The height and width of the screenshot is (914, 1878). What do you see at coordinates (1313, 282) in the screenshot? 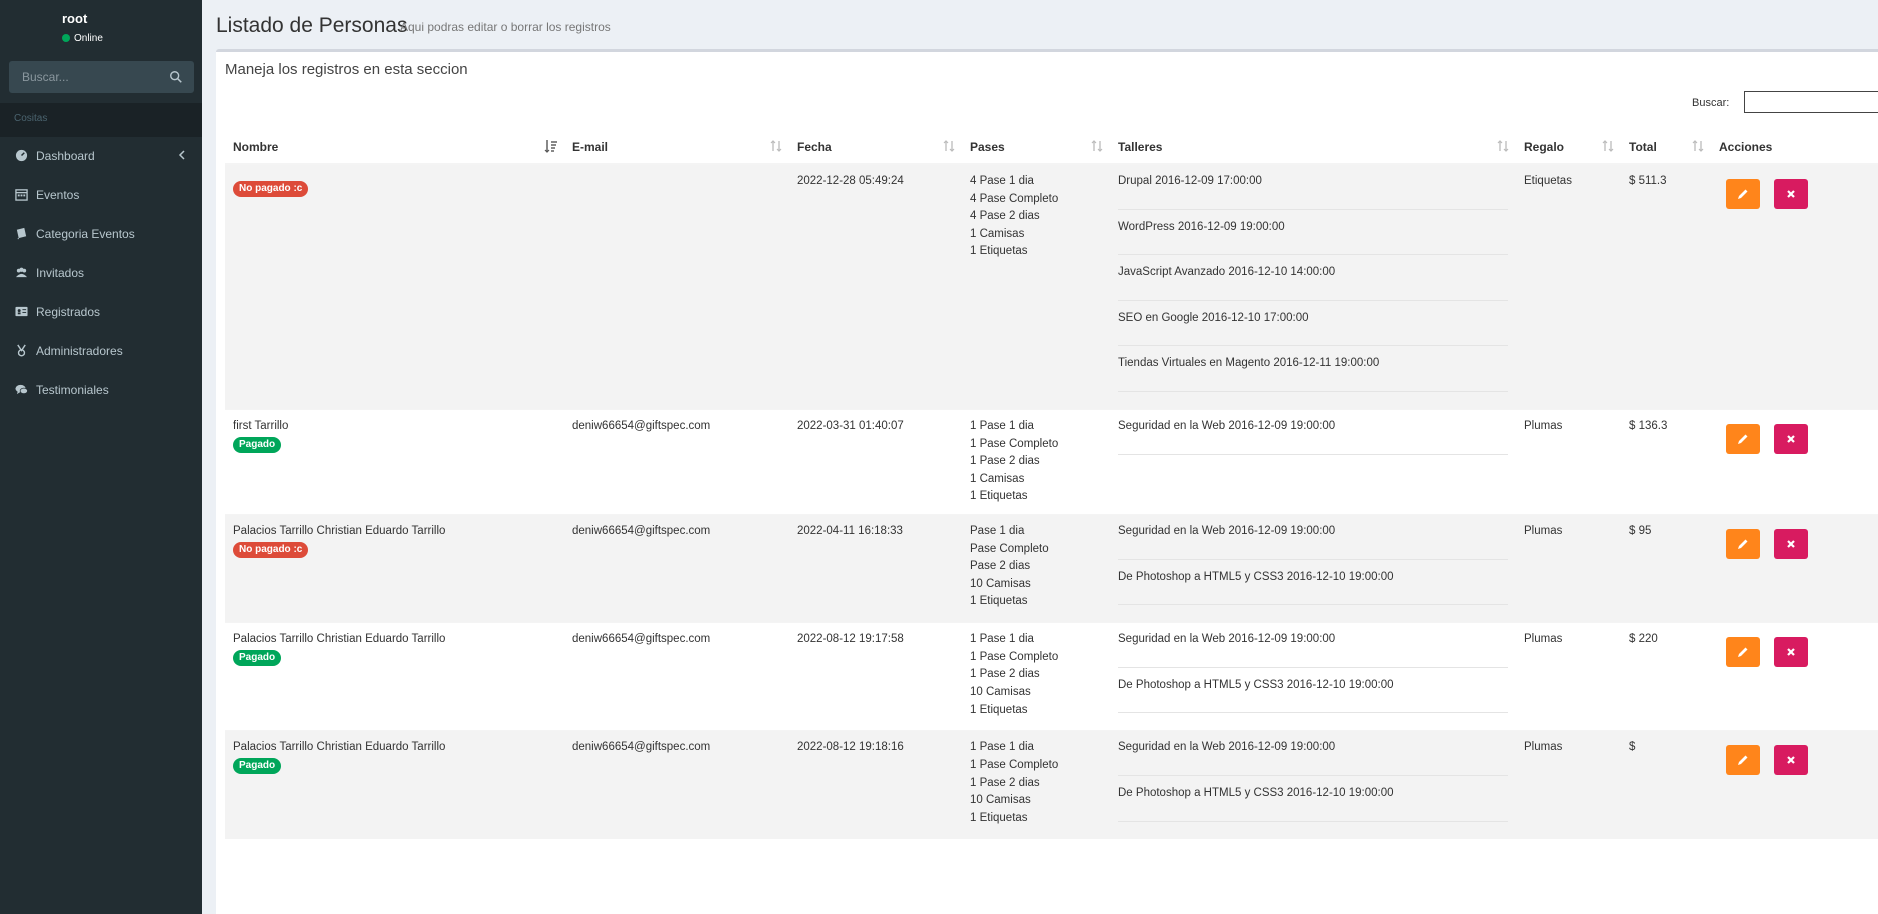
I see `workshop-item: JavaScript Avanzado 2016-12-10 14:00:00` at bounding box center [1313, 282].